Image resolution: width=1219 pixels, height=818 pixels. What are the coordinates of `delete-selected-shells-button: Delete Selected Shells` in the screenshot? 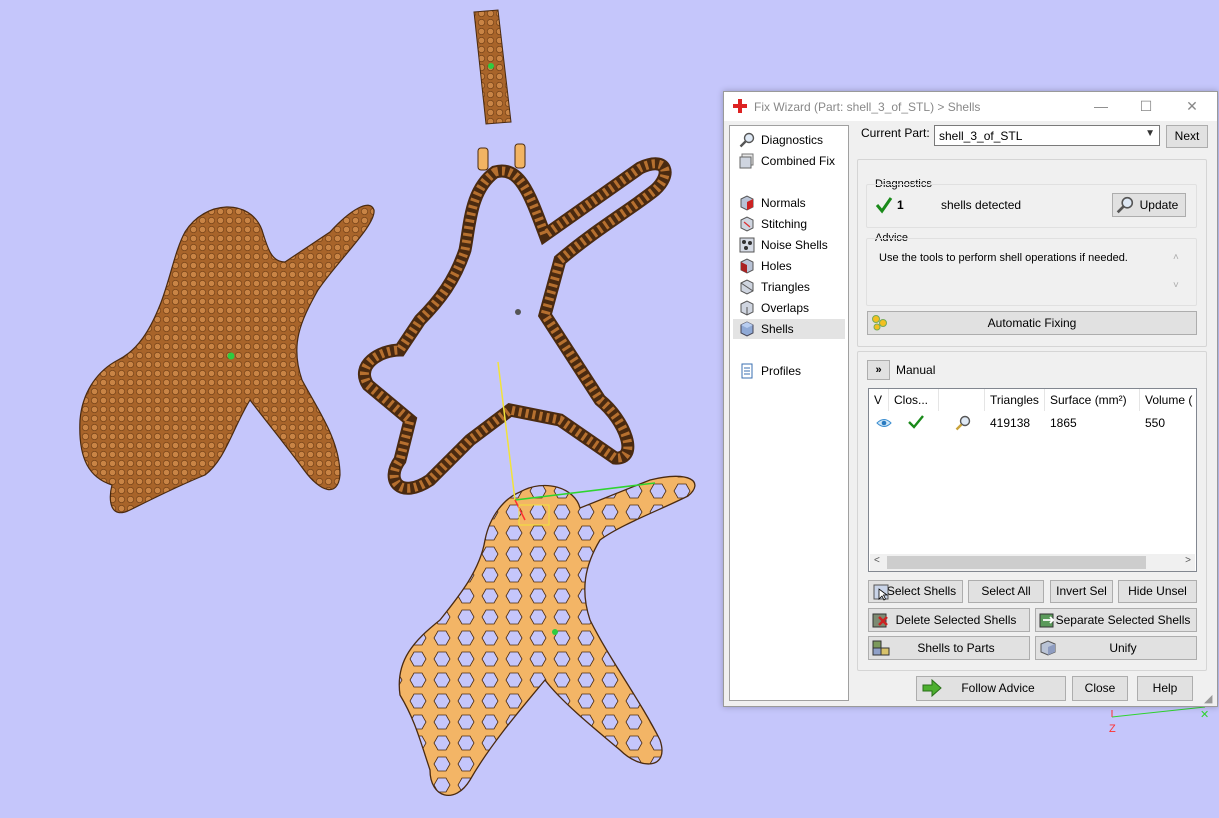 It's located at (949, 620).